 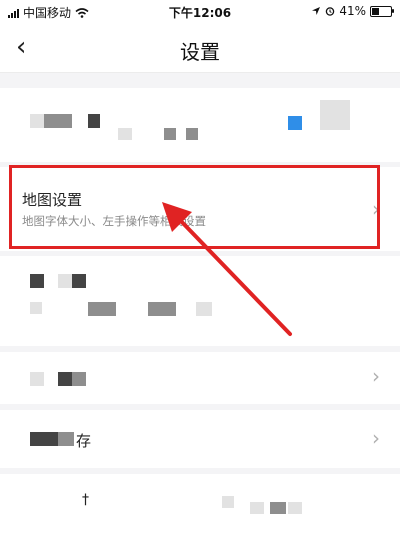 What do you see at coordinates (382, 11) in the screenshot?
I see `battery-icon` at bounding box center [382, 11].